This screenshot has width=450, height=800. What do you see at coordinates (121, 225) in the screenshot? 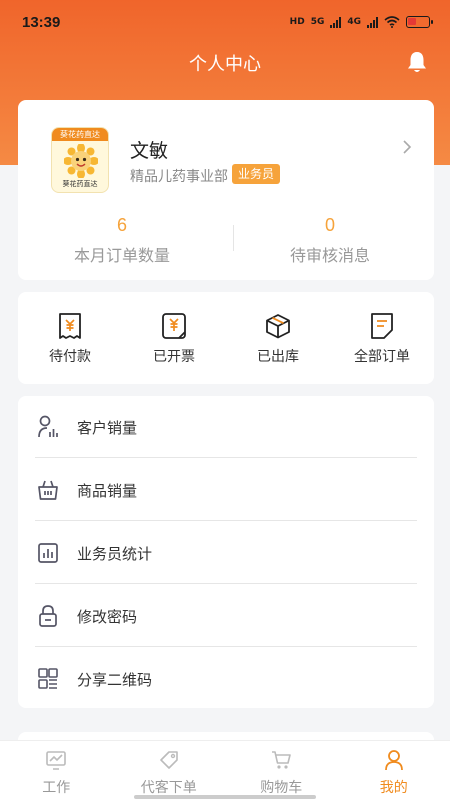
I see `stat-value: 6` at bounding box center [121, 225].